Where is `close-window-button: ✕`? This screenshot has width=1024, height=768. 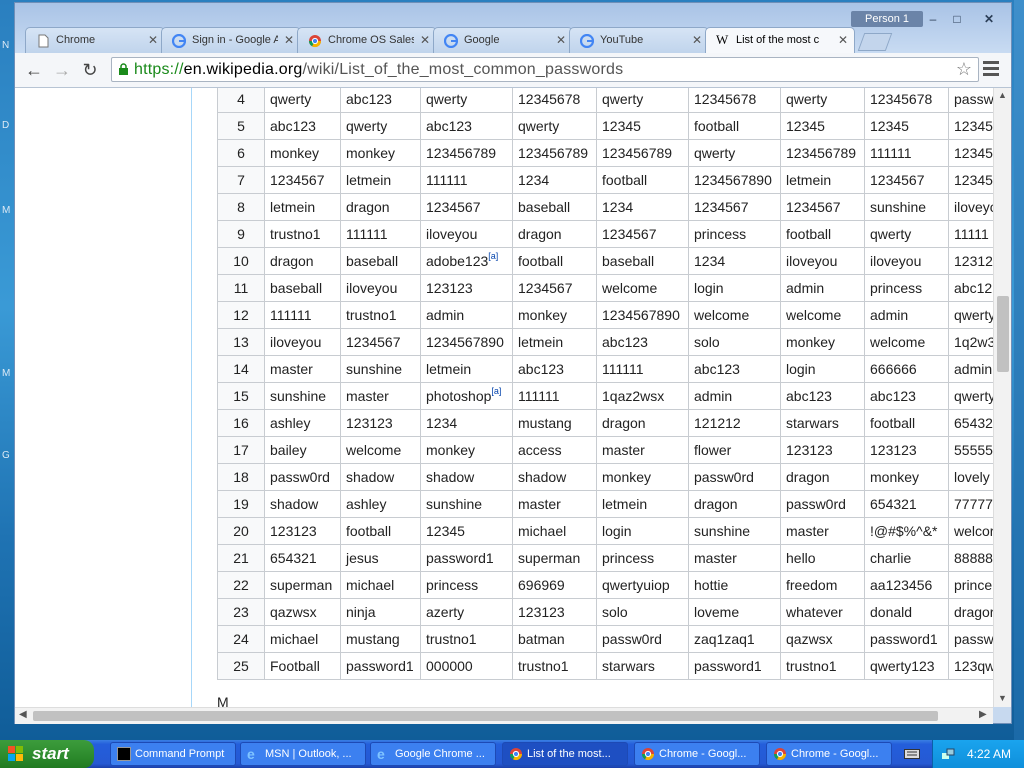 close-window-button: ✕ is located at coordinates (989, 19).